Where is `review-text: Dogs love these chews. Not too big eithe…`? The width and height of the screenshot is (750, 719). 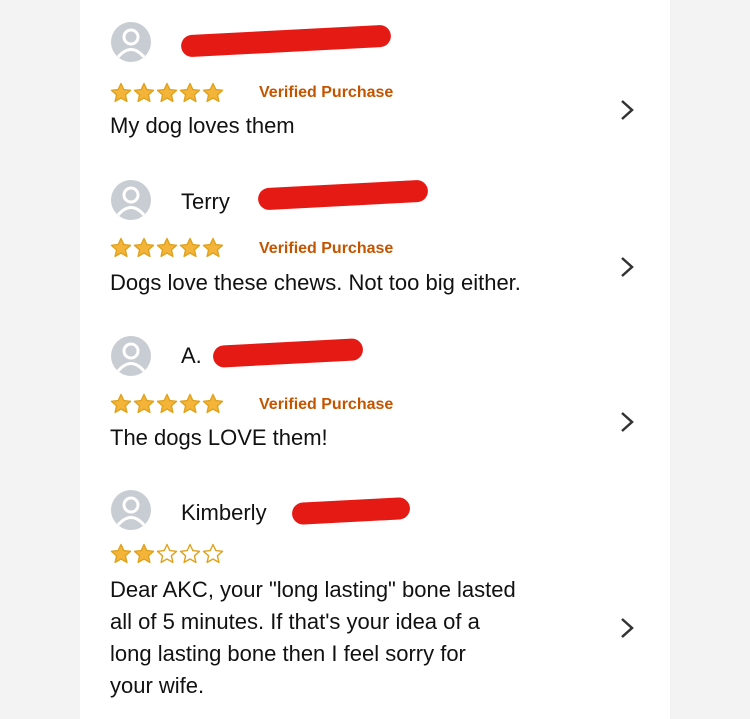 review-text: Dogs love these chews. Not too big eithe… is located at coordinates (315, 282).